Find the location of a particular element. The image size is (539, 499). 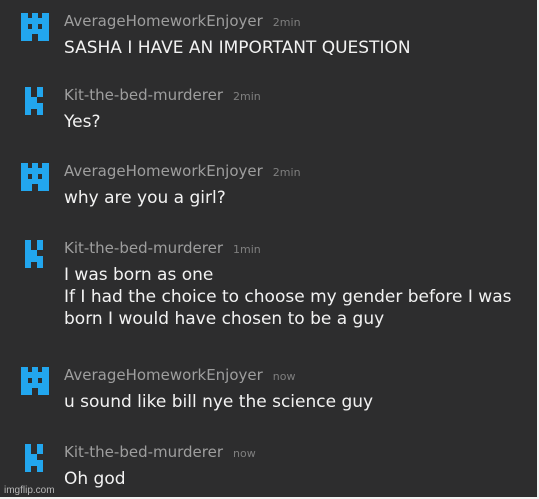

message-line: u sound like bill nye the science guy is located at coordinates (219, 402).